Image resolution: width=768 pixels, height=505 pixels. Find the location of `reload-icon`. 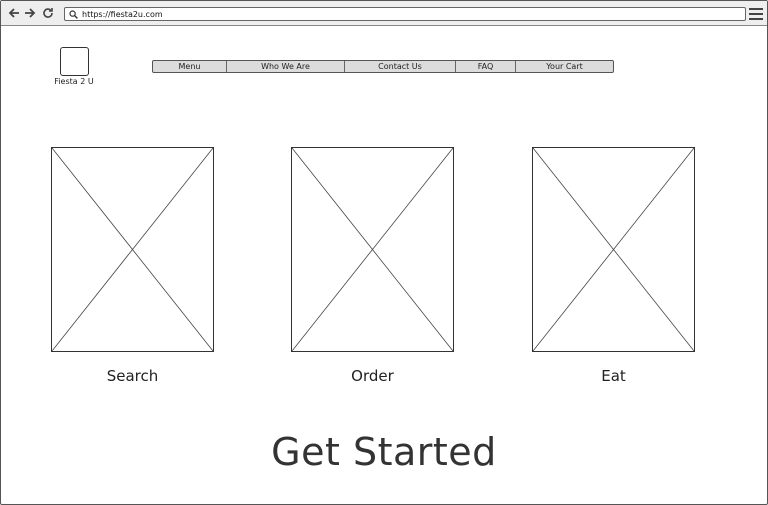

reload-icon is located at coordinates (48, 13).